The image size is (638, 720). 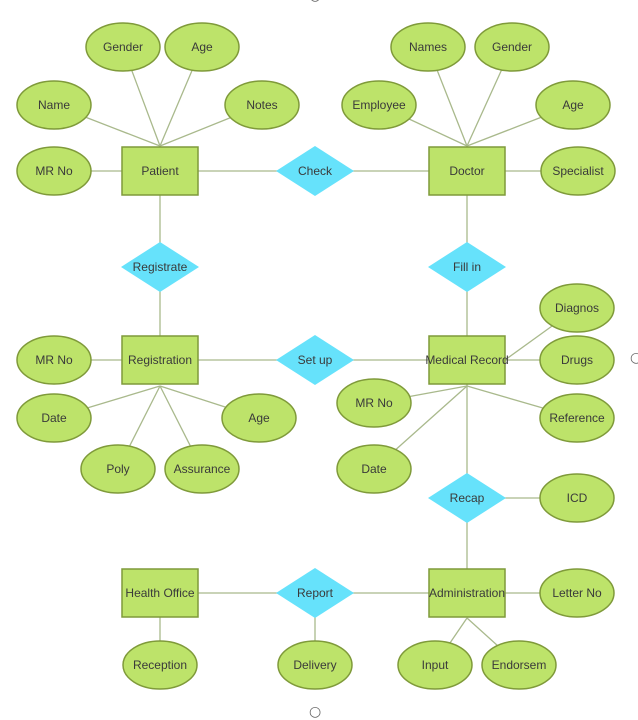 What do you see at coordinates (438, 391) in the screenshot?
I see `line-attribute-m-mrno` at bounding box center [438, 391].